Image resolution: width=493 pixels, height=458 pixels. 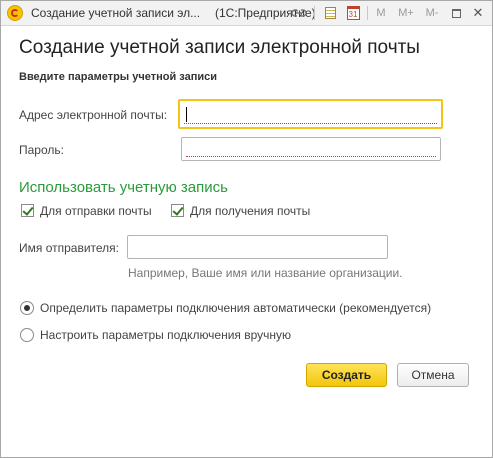 What do you see at coordinates (250, 211) in the screenshot?
I see `receive-mail-label: Для получения почты` at bounding box center [250, 211].